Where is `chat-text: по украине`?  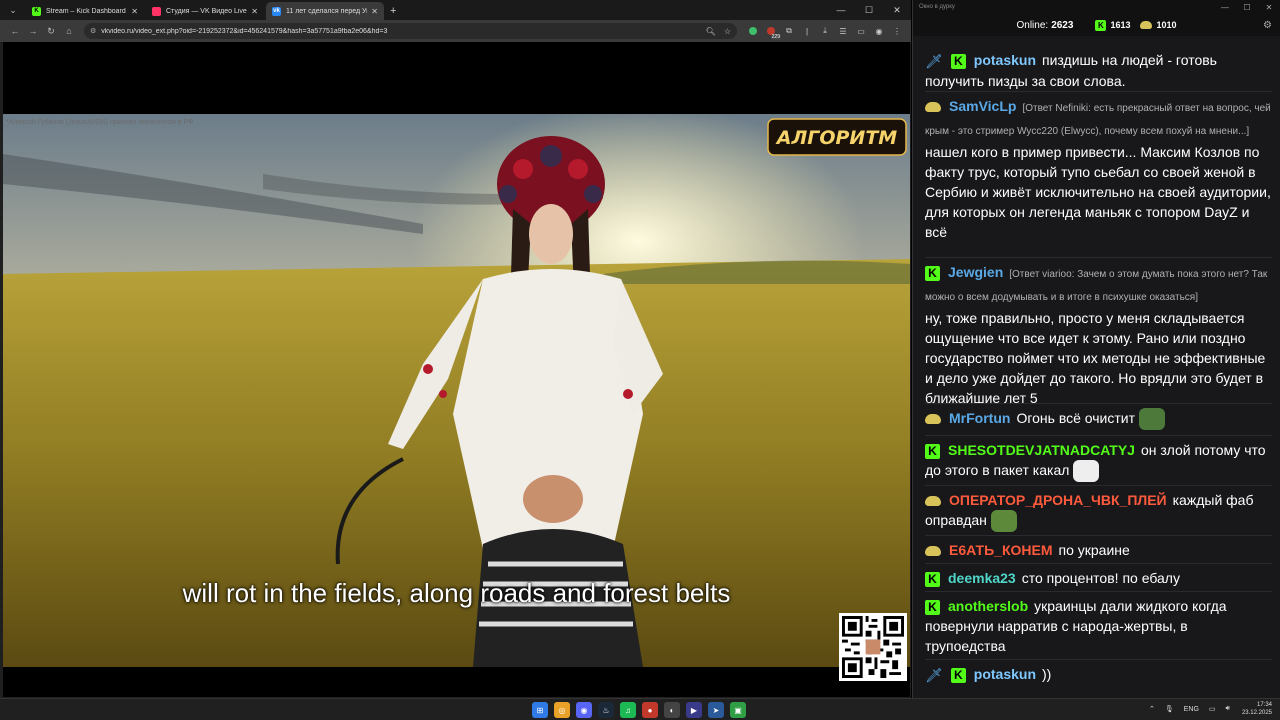 chat-text: по украине is located at coordinates (1094, 550).